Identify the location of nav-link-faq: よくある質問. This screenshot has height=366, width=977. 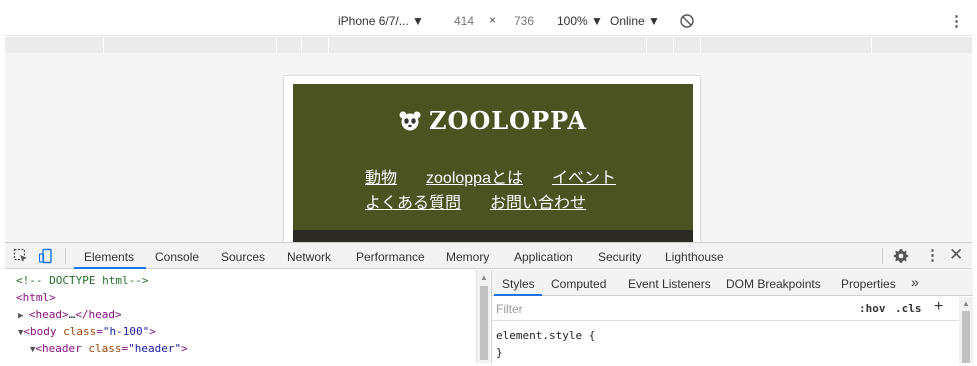
(413, 203).